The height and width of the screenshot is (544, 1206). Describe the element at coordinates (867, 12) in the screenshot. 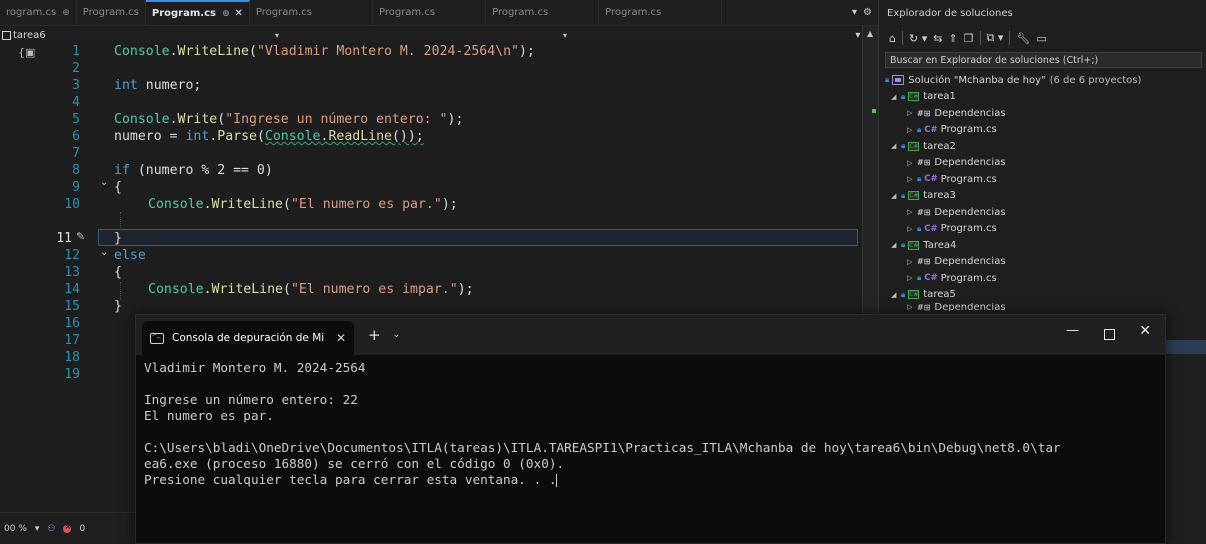

I see `gear-icon: ⚙` at that location.